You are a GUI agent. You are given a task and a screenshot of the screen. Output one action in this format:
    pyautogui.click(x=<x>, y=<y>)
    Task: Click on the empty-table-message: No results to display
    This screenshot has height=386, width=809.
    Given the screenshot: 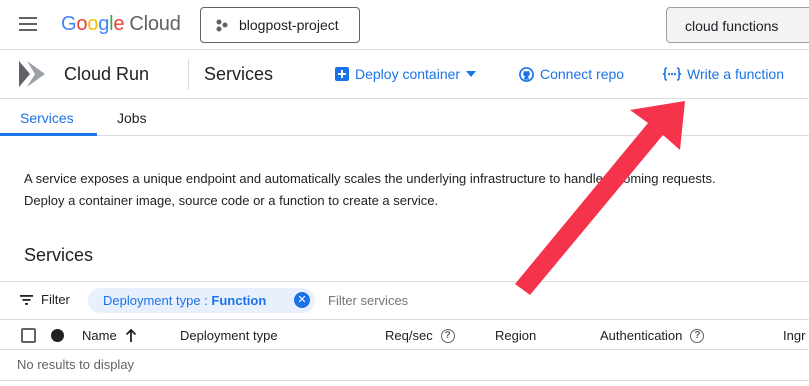 What is the action you would take?
    pyautogui.click(x=76, y=364)
    